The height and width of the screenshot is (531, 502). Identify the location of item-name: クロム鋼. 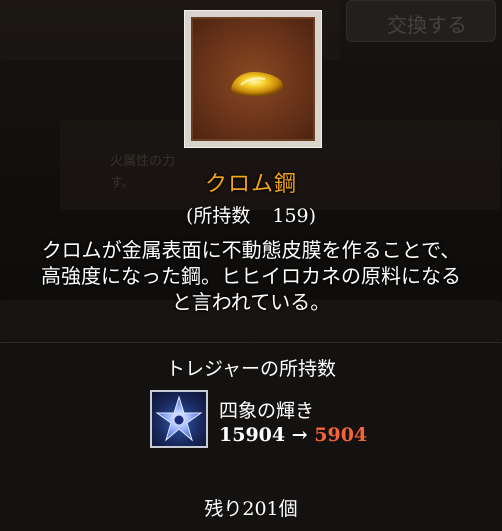
(250, 184).